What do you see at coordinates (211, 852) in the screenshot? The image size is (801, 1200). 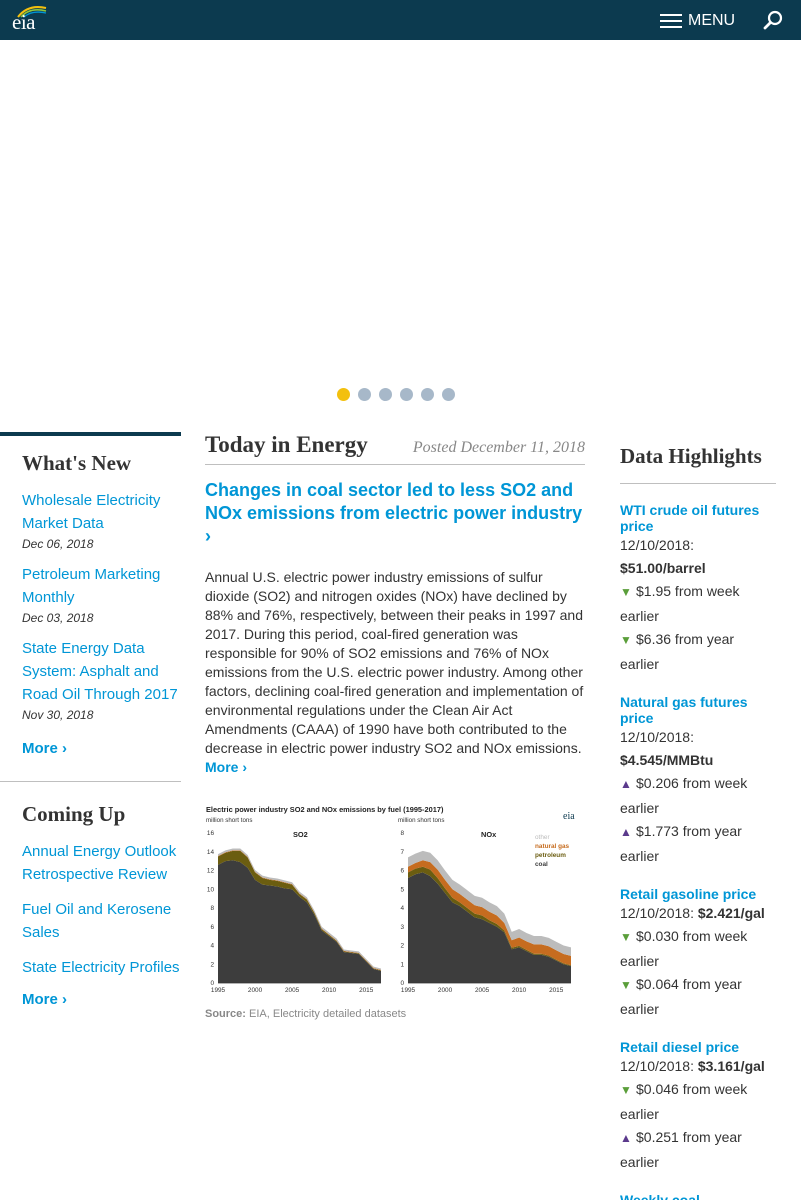 I see `y-tick-label: 14` at bounding box center [211, 852].